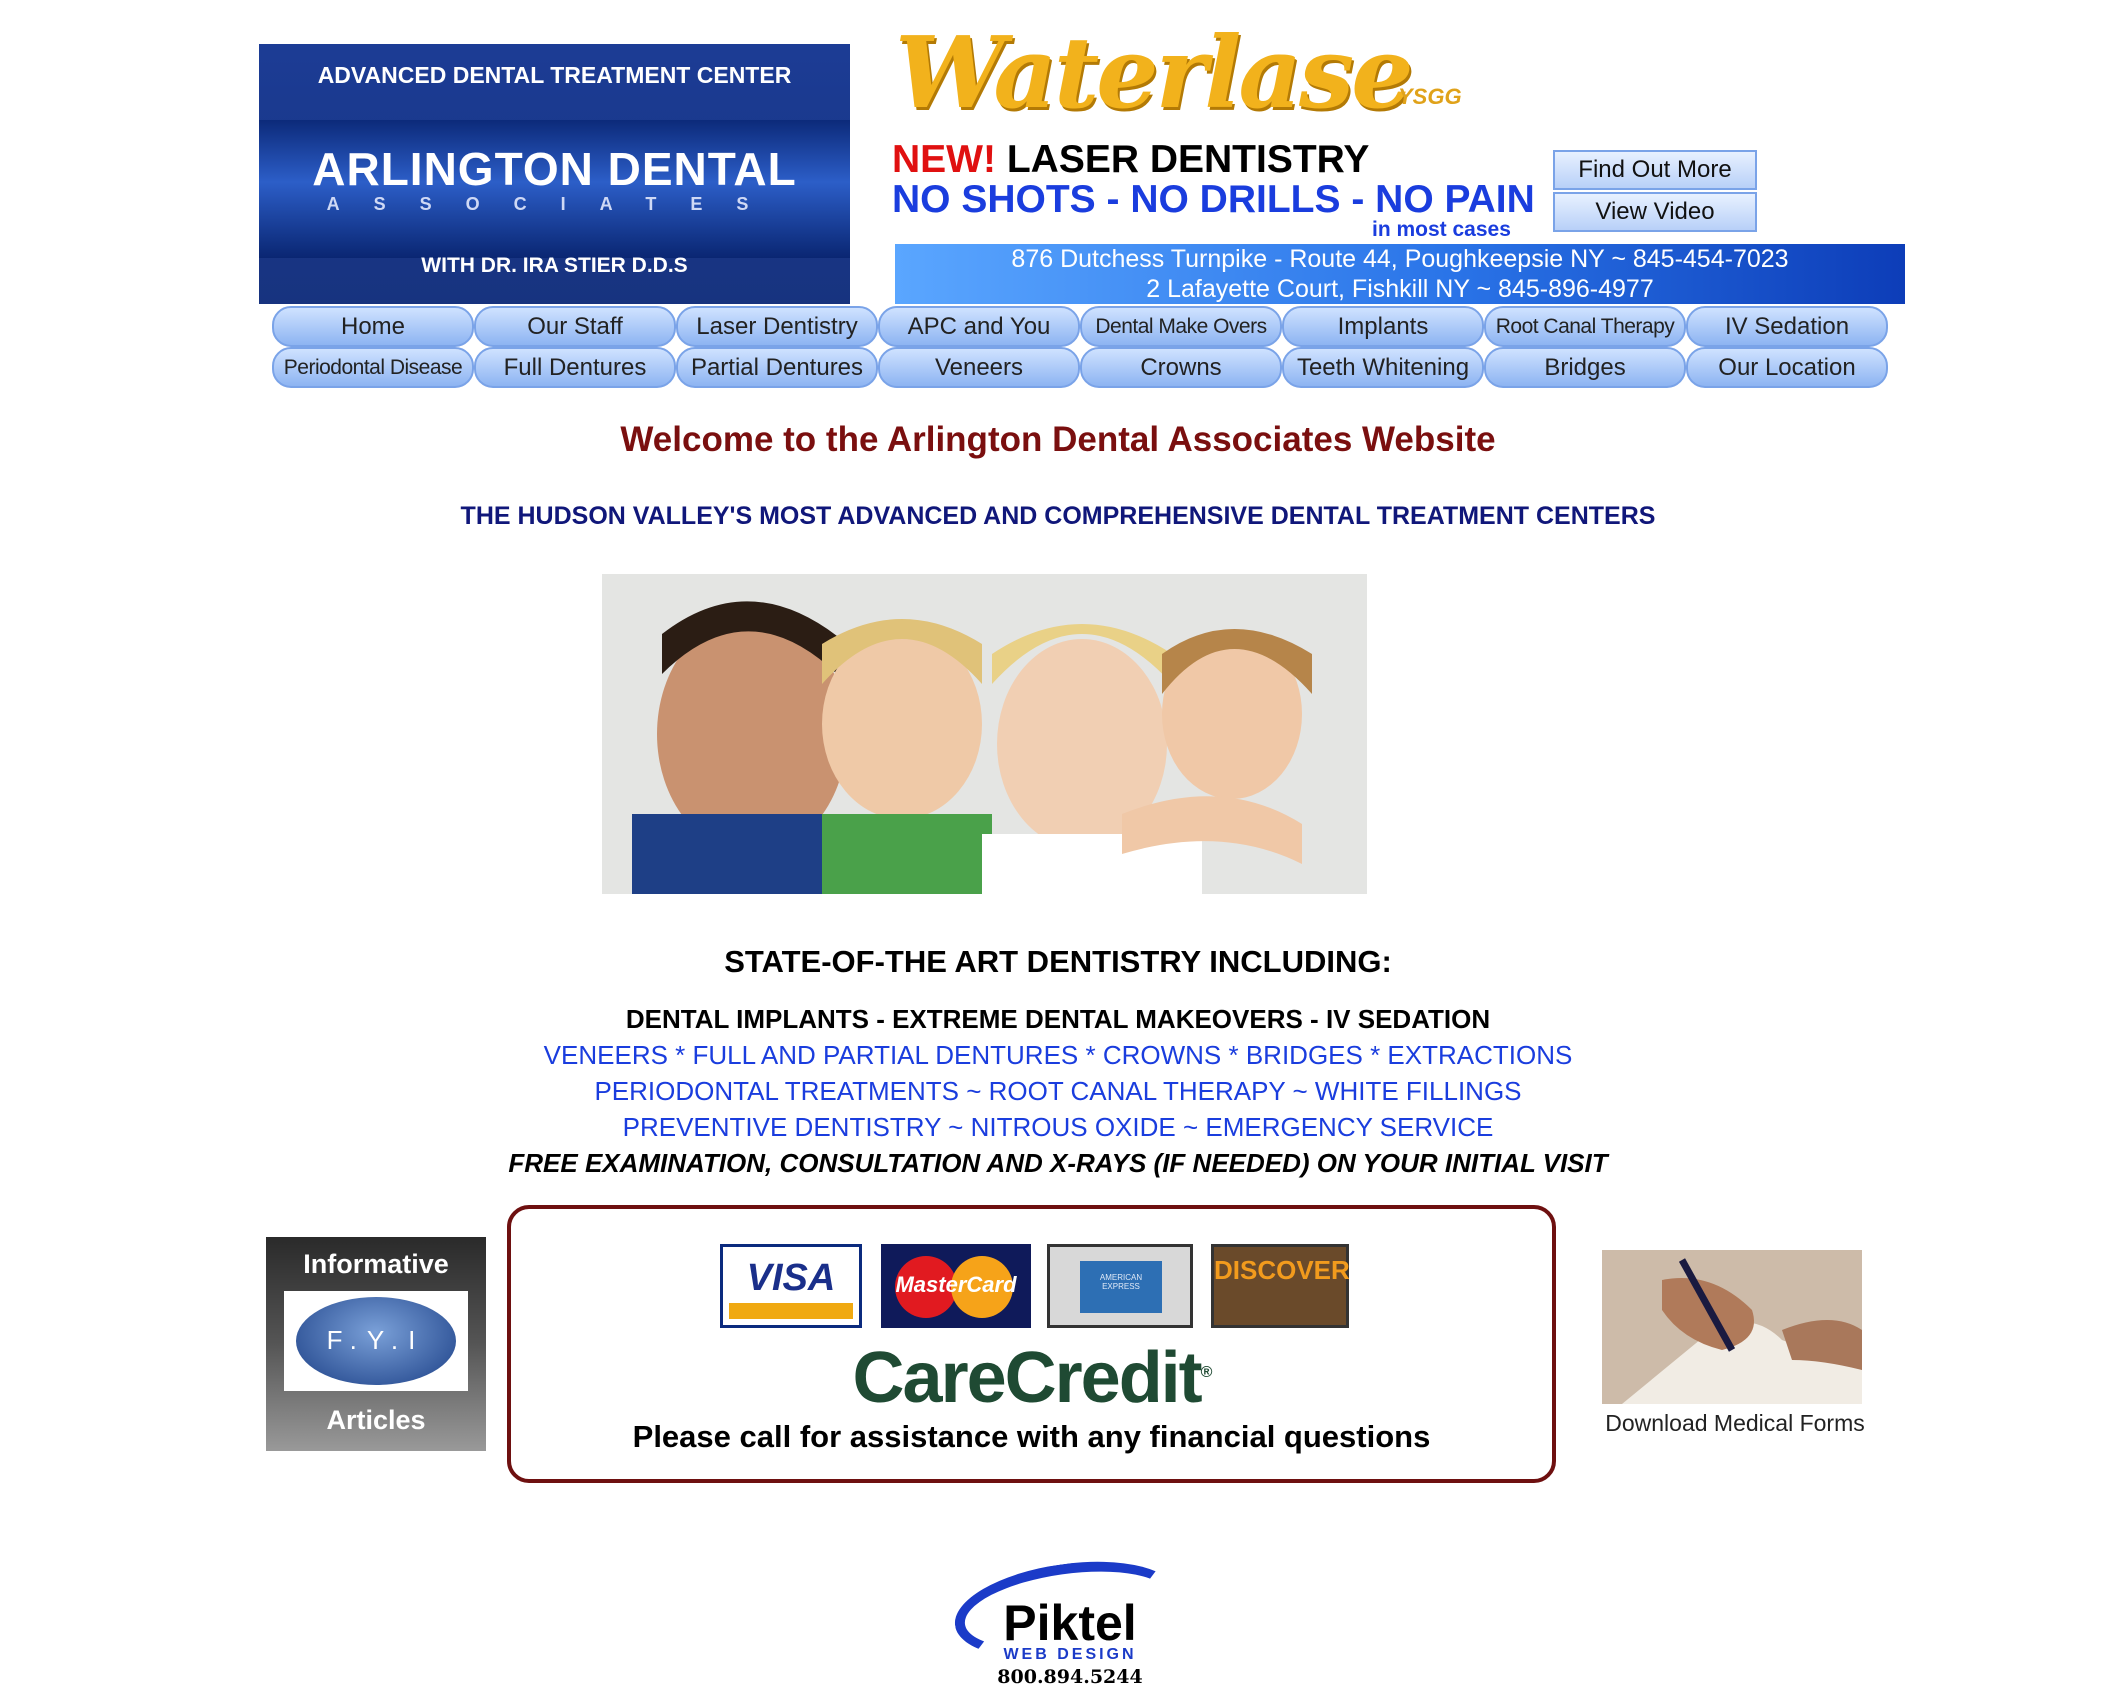 Image resolution: width=2116 pixels, height=1688 pixels. I want to click on find-out-more-button: Find Out More, so click(1655, 170).